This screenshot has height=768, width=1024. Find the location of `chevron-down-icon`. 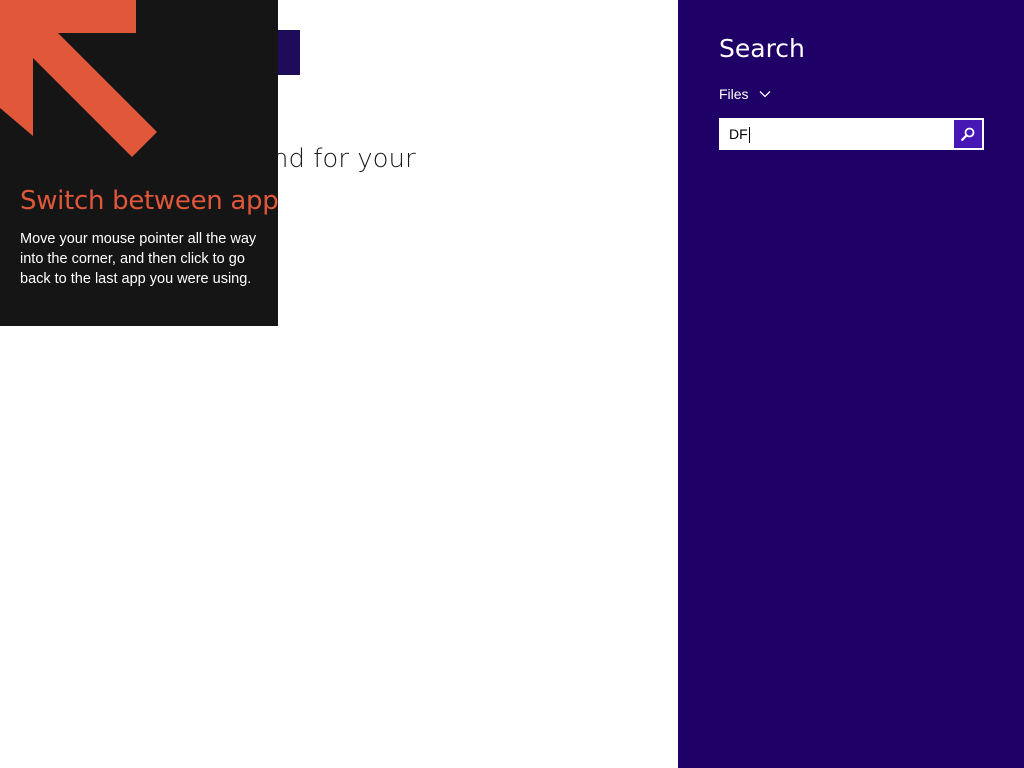

chevron-down-icon is located at coordinates (765, 94).